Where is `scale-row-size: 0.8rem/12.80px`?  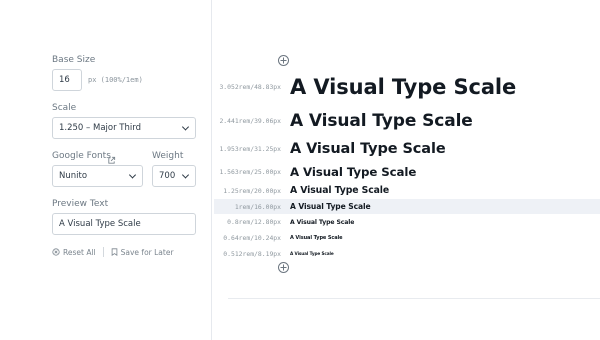
scale-row-size: 0.8rem/12.80px is located at coordinates (254, 222).